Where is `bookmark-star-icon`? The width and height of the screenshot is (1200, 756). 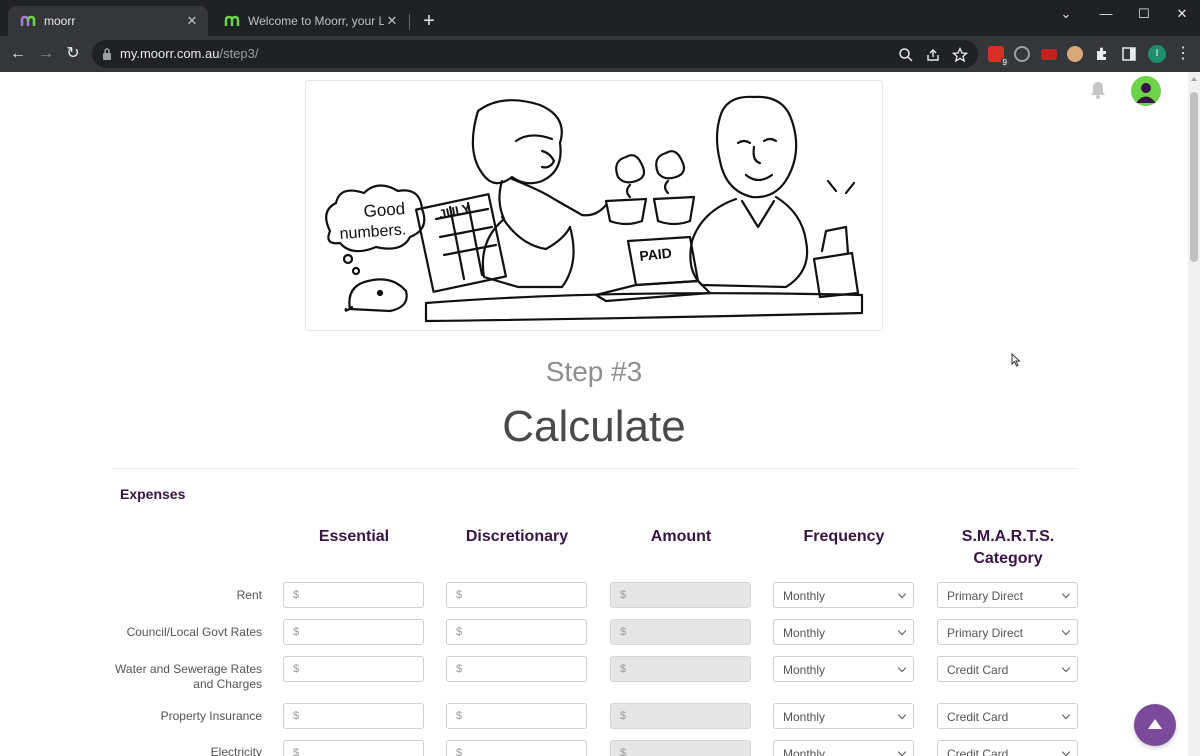
bookmark-star-icon is located at coordinates (960, 55).